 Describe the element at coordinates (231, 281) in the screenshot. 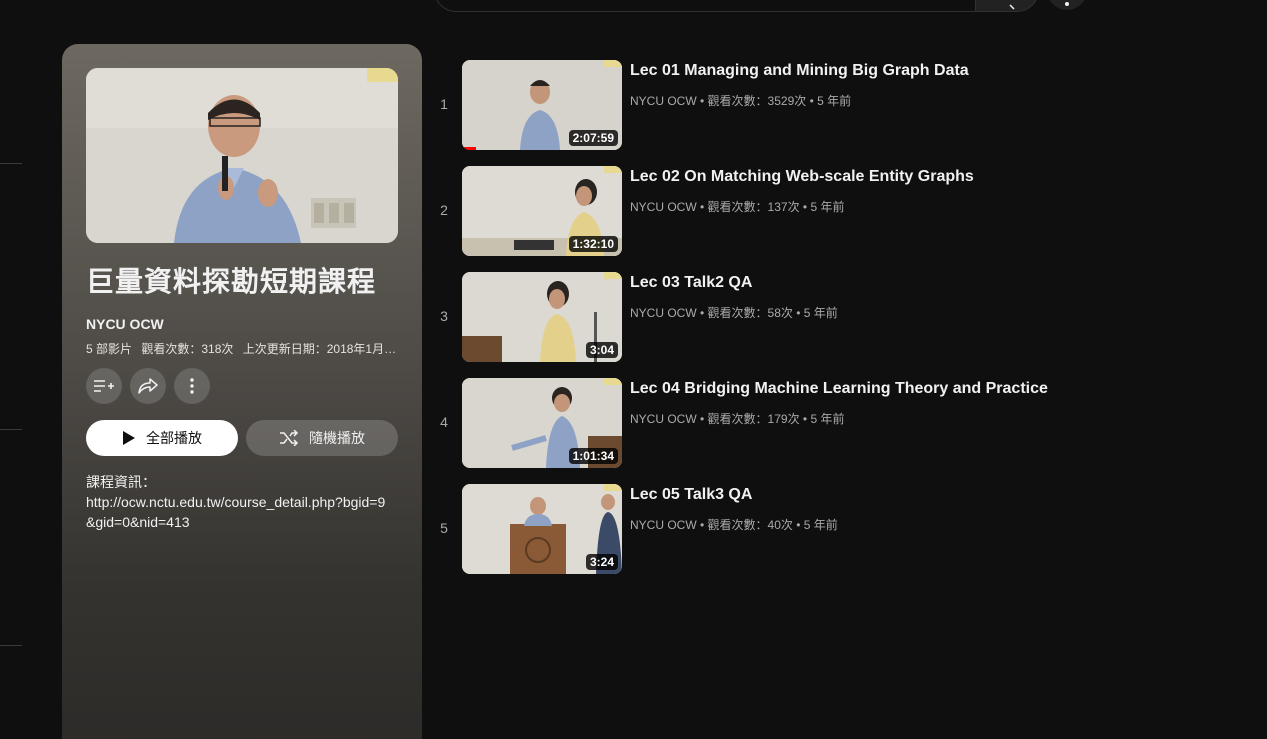

I see `playlist-title: 巨量資料探勘短期課程` at that location.